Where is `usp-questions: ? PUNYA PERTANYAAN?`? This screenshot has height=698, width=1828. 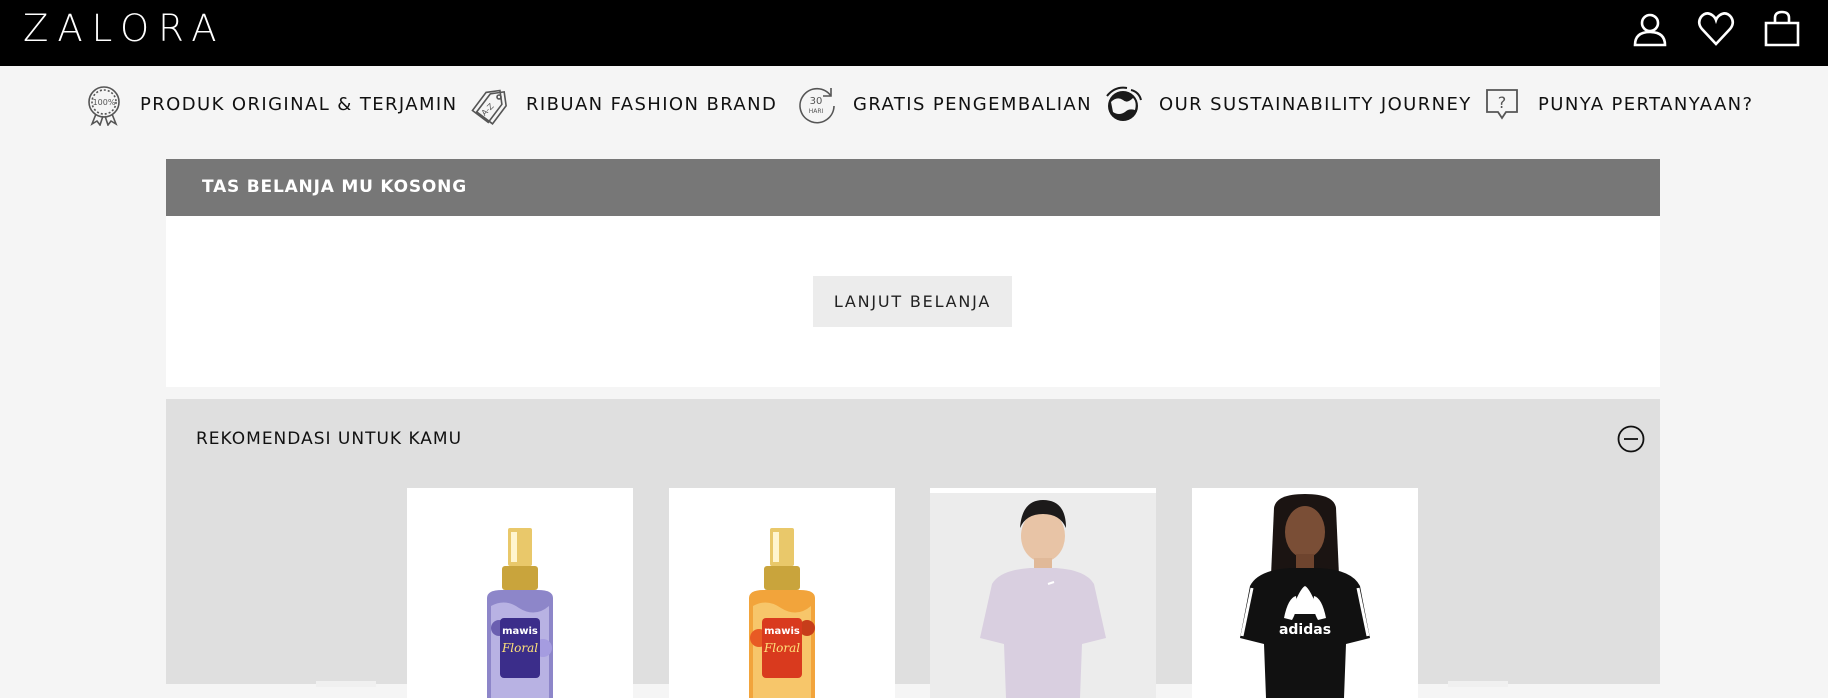 usp-questions: ? PUNYA PERTANYAAN? is located at coordinates (1616, 104).